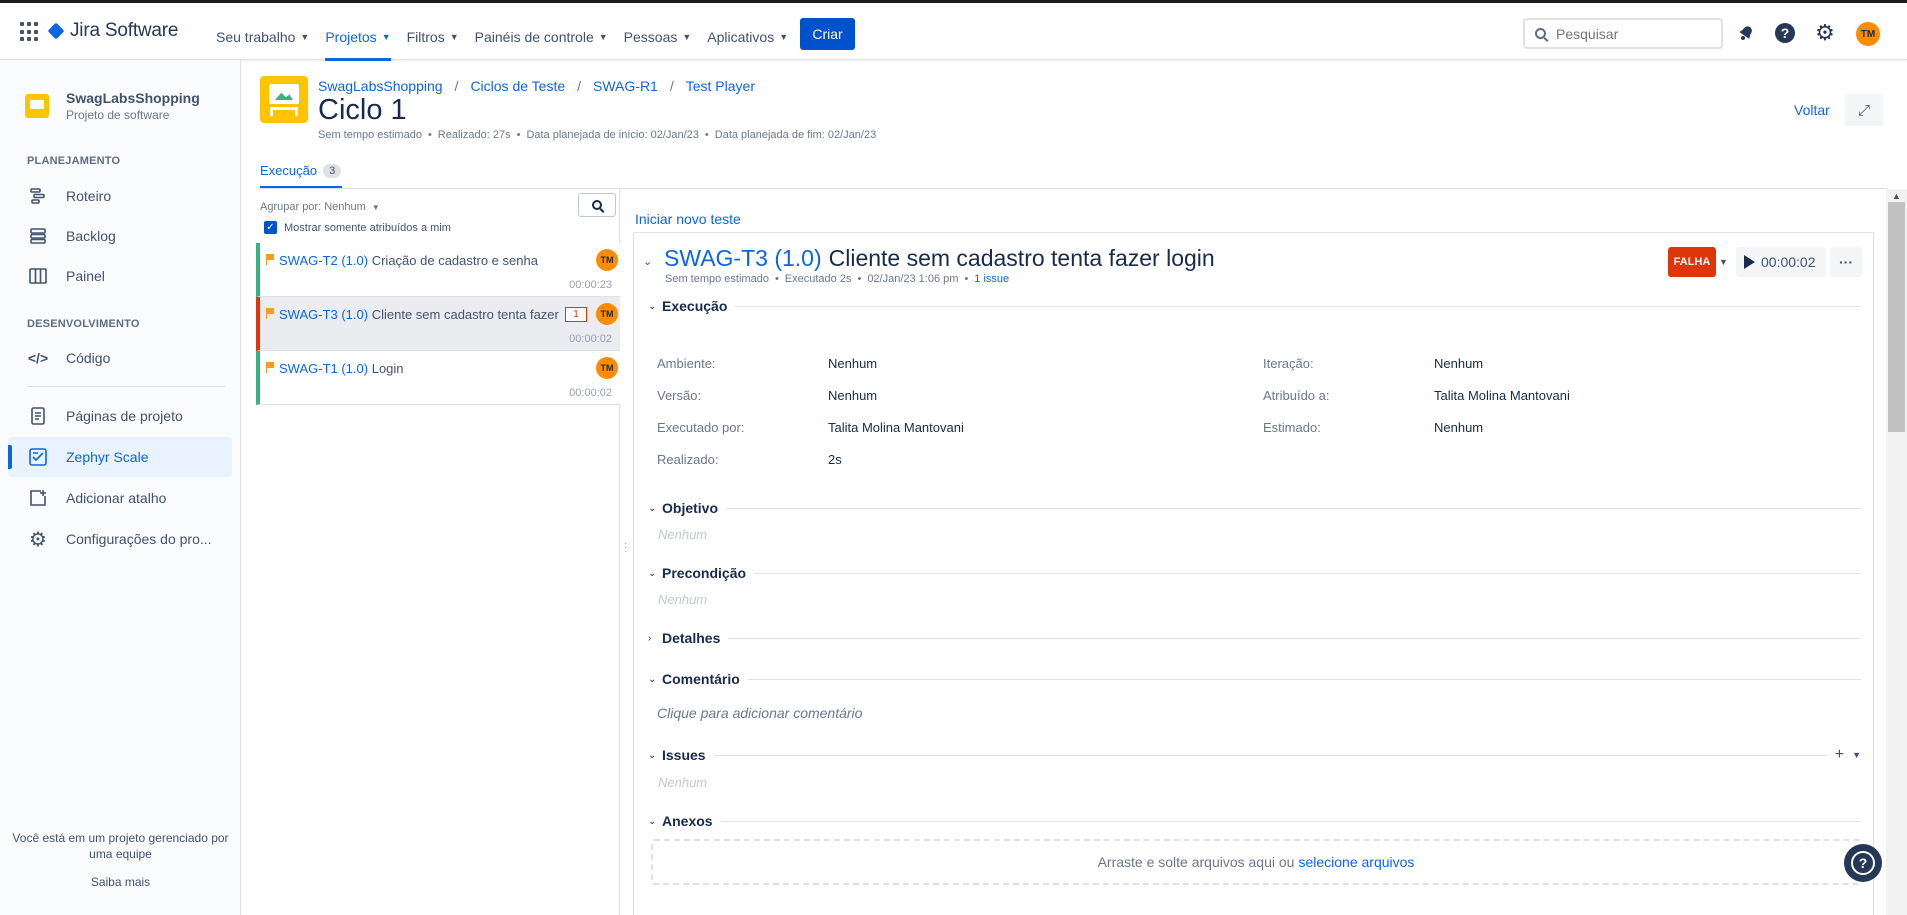 The width and height of the screenshot is (1907, 915). I want to click on nav-your-work: Seu trabalho ▼, so click(262, 37).